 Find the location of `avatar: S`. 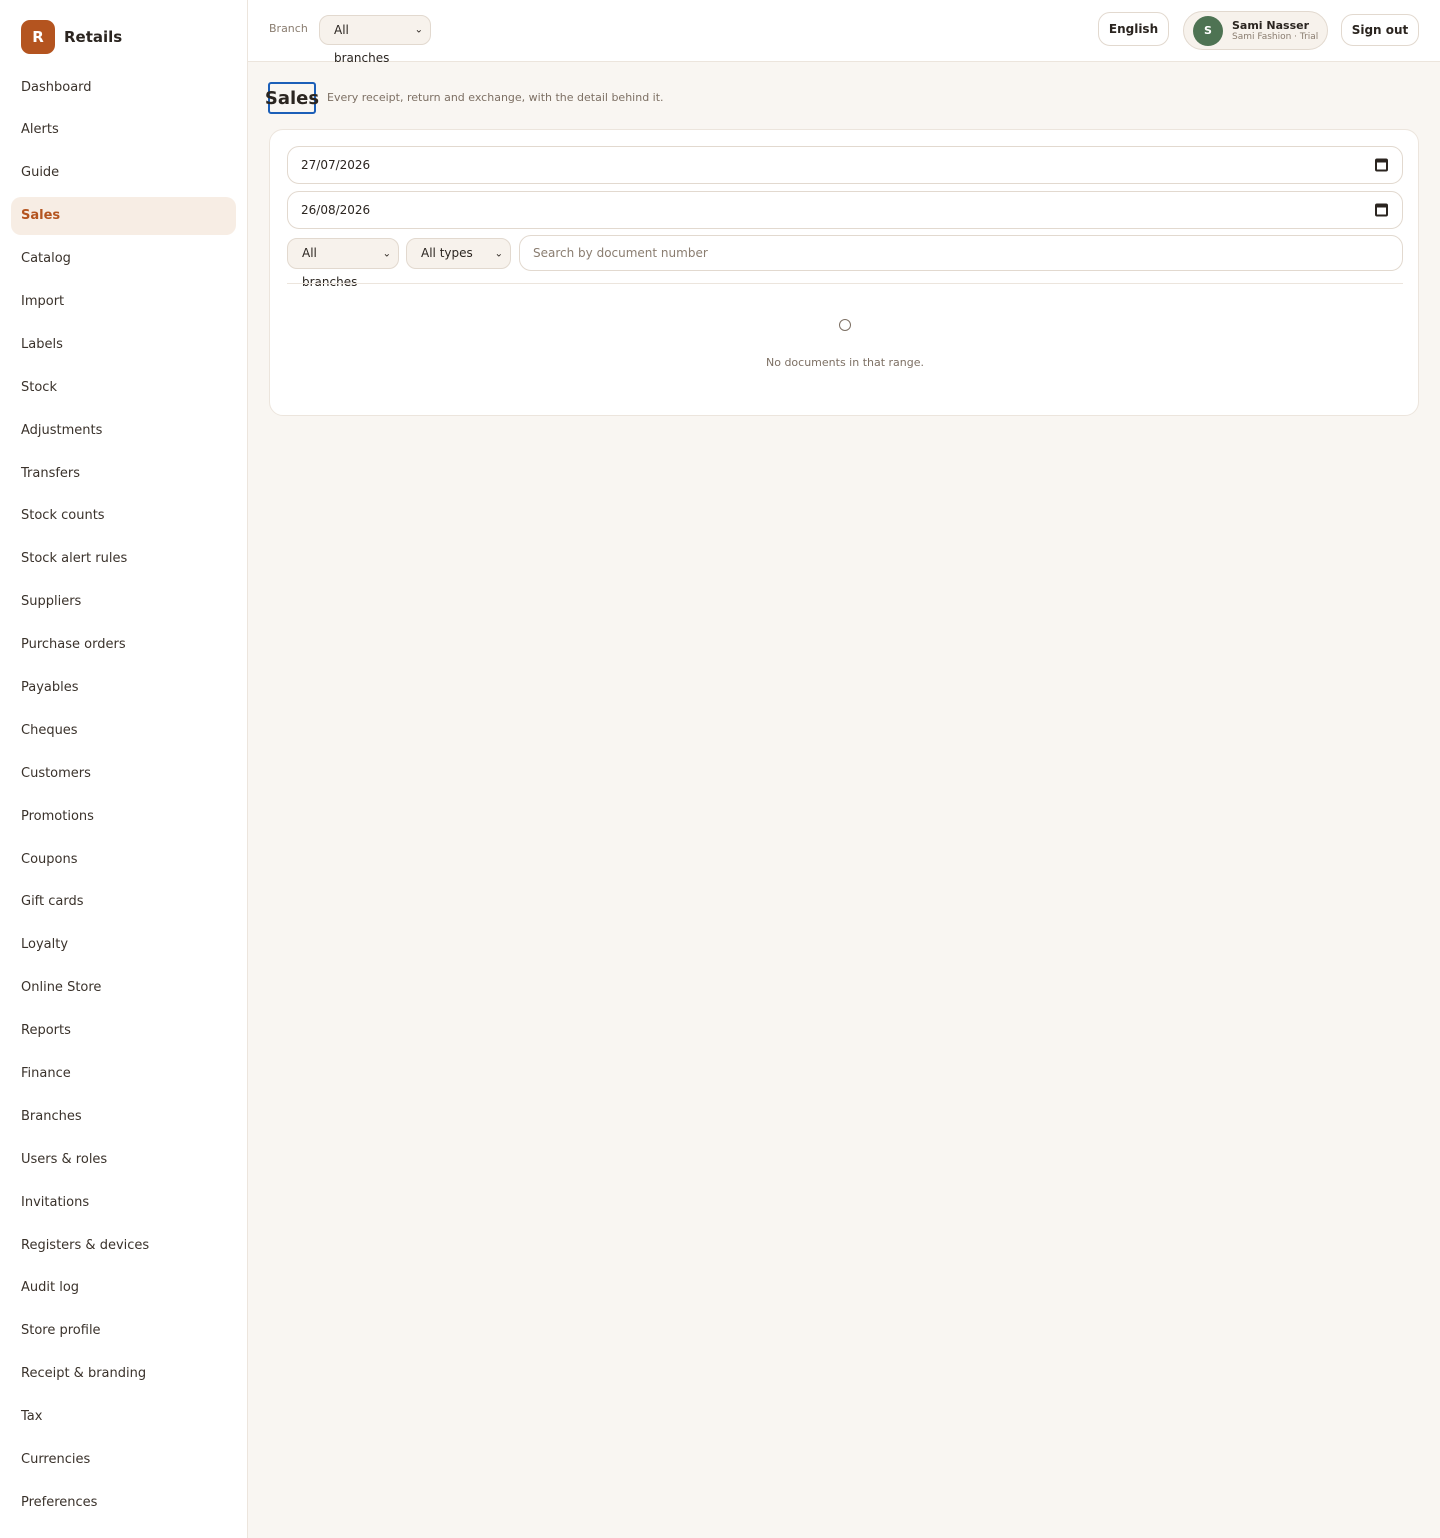

avatar: S is located at coordinates (1208, 30).